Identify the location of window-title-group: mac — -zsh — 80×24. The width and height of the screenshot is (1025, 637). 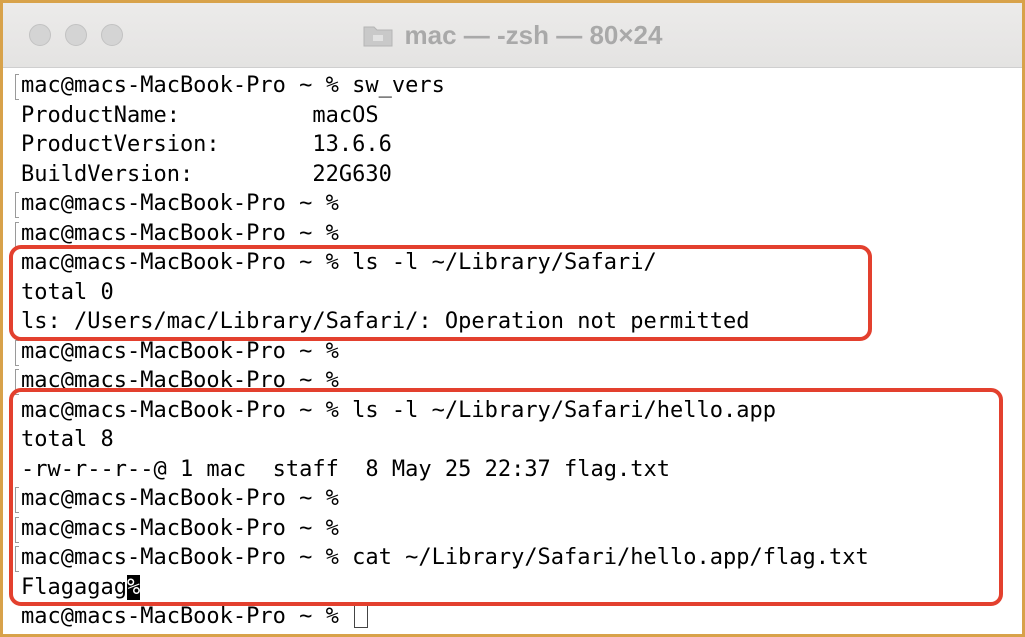
(512, 35).